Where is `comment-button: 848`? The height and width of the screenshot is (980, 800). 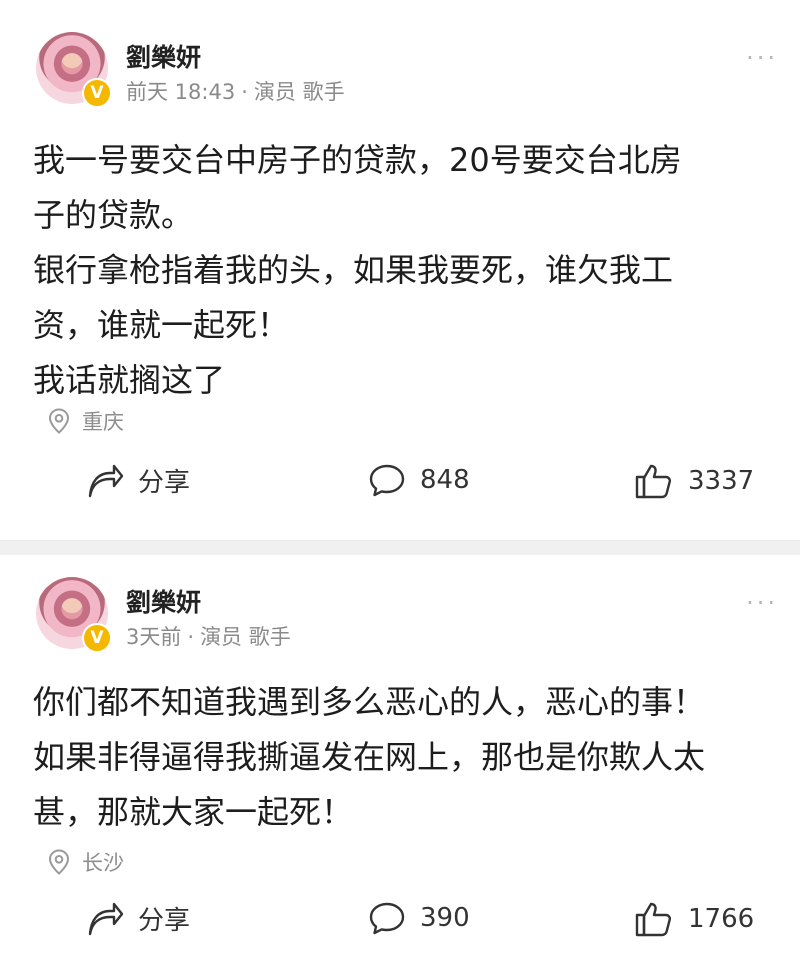
comment-button: 848 is located at coordinates (419, 480).